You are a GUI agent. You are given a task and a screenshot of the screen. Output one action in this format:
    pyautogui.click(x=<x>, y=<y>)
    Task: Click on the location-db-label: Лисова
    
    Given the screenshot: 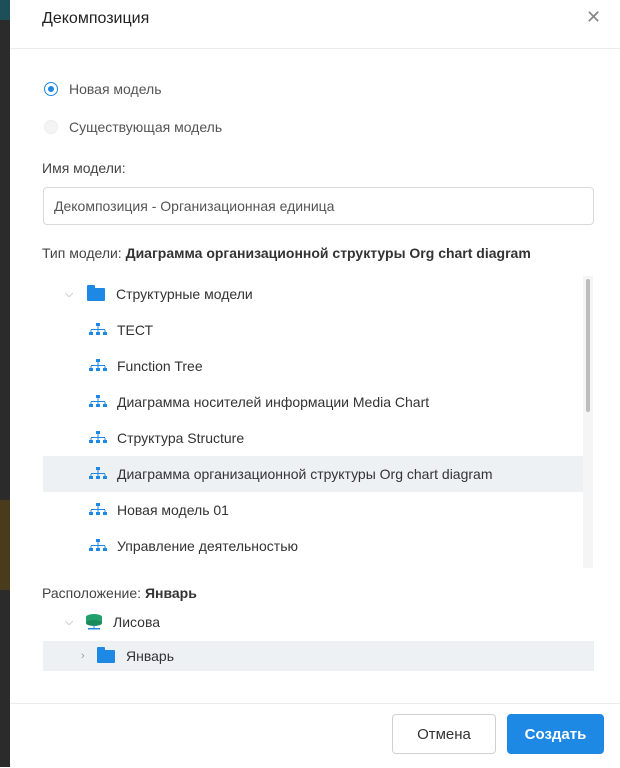 What is the action you would take?
    pyautogui.click(x=137, y=622)
    